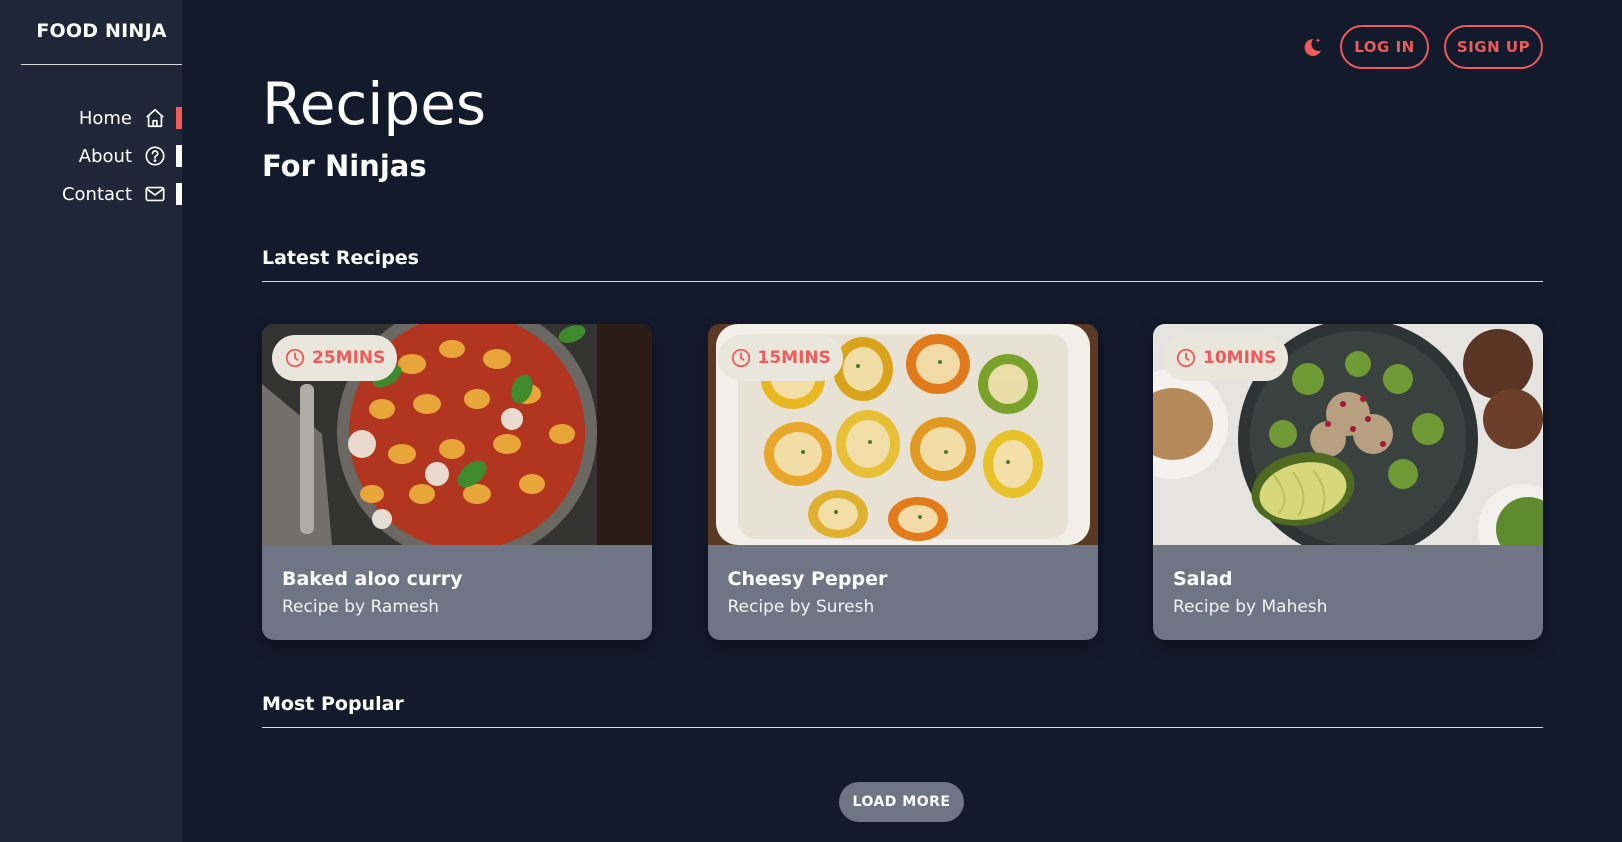 The image size is (1622, 842). Describe the element at coordinates (349, 358) in the screenshot. I see `cook-time-text: 25MINS` at that location.